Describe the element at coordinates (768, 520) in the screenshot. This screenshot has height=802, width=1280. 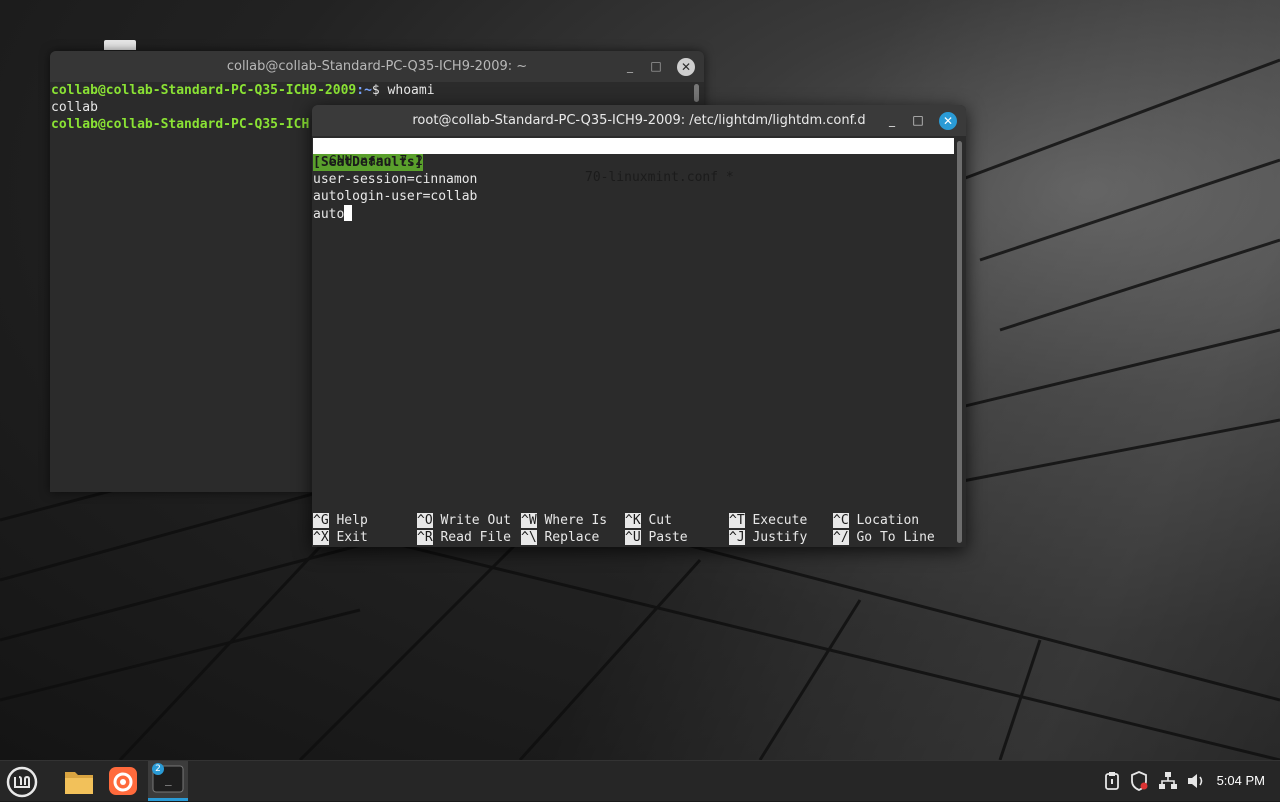
I see `shortcut-execute: ^T Execute` at that location.